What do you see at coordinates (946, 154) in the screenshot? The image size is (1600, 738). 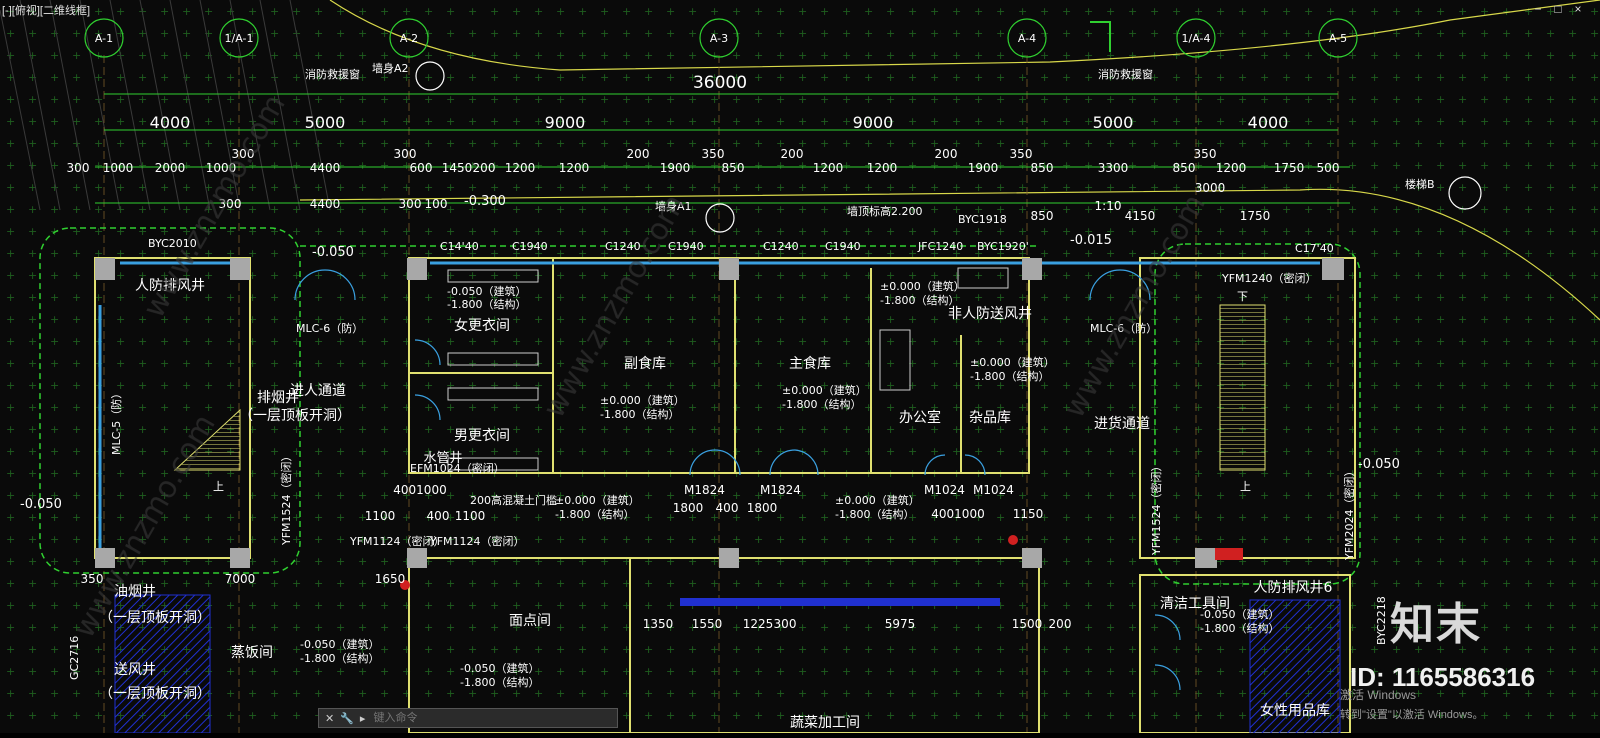 I see `dim-r1-18: 200` at bounding box center [946, 154].